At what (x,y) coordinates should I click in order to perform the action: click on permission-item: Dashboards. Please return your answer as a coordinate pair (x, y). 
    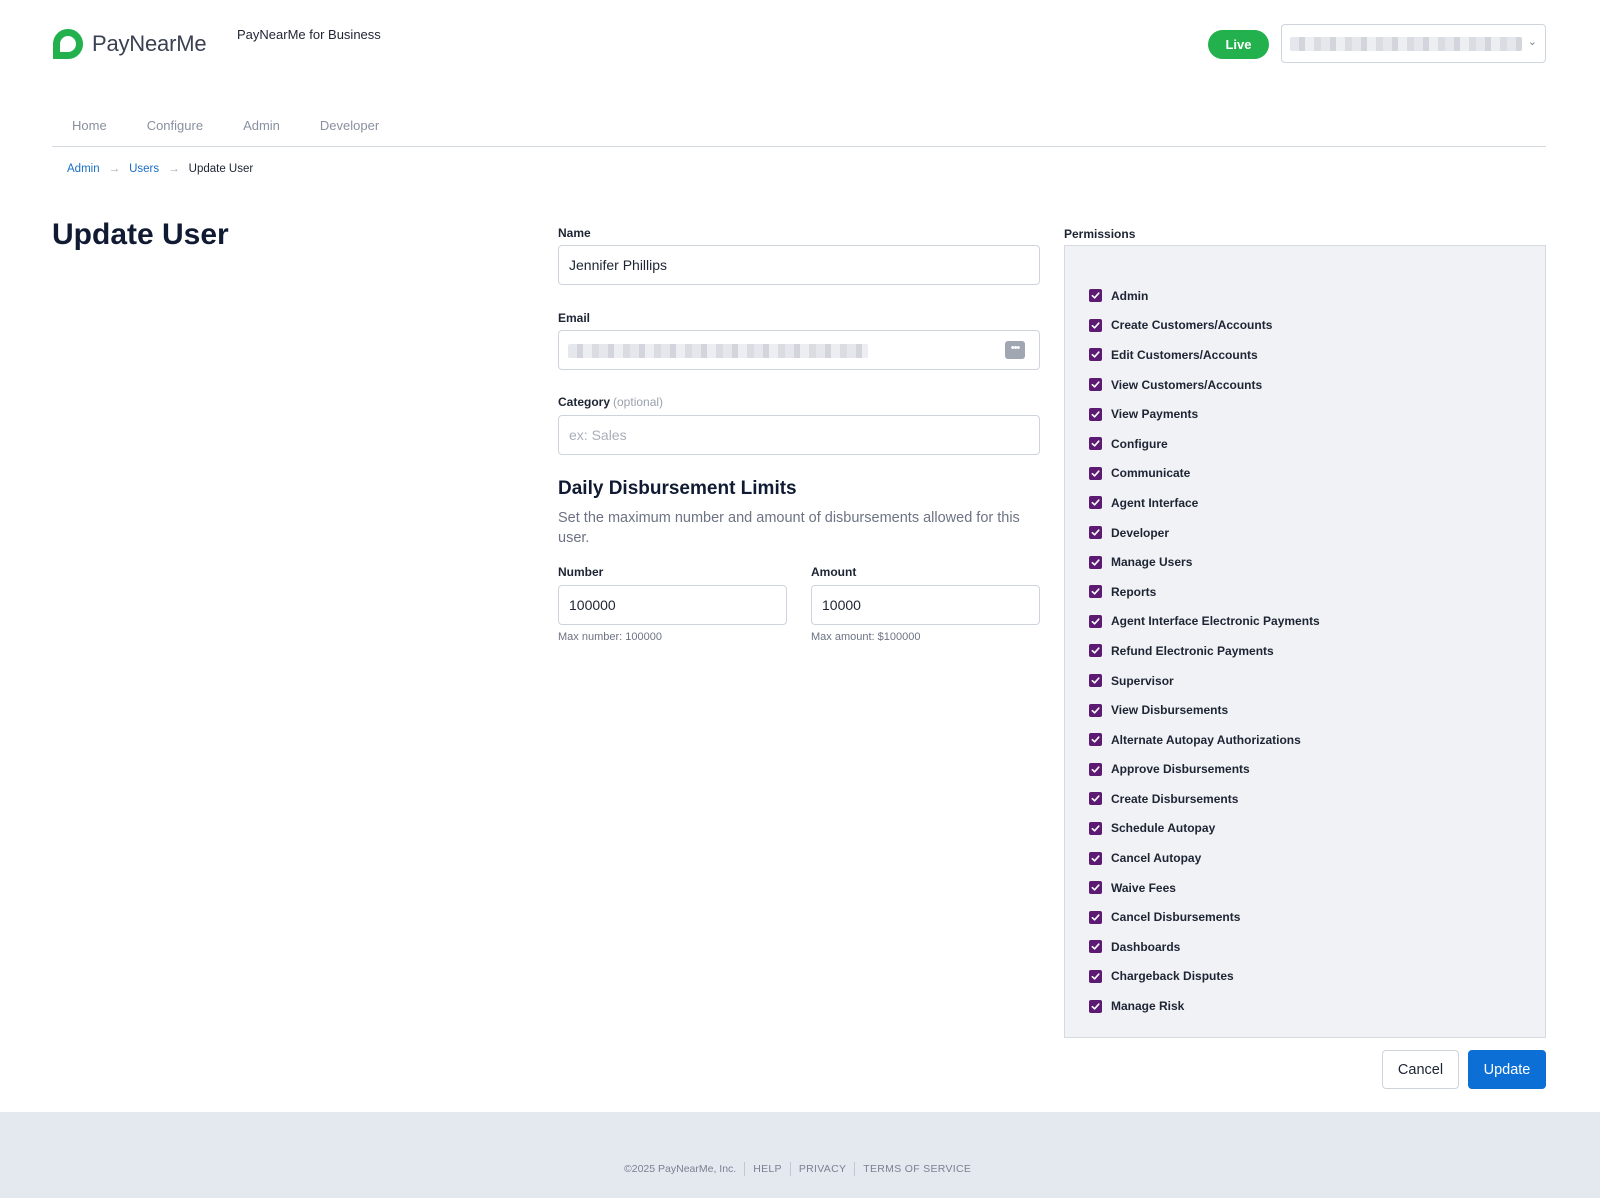
    Looking at the image, I should click on (1204, 947).